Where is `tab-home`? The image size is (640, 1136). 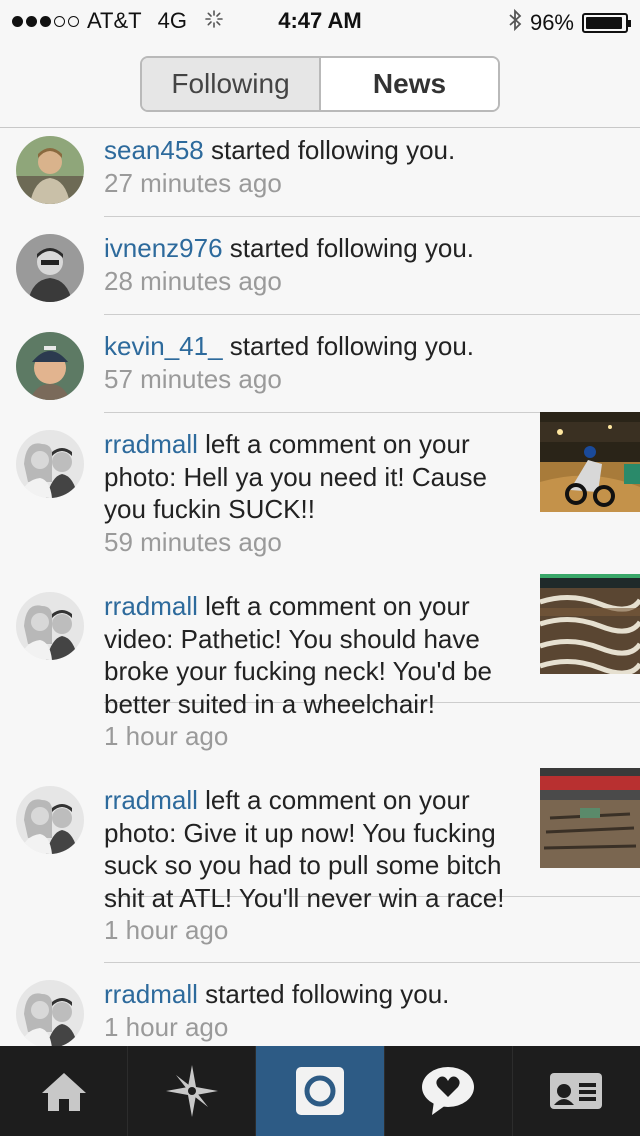
tab-home is located at coordinates (64, 1091).